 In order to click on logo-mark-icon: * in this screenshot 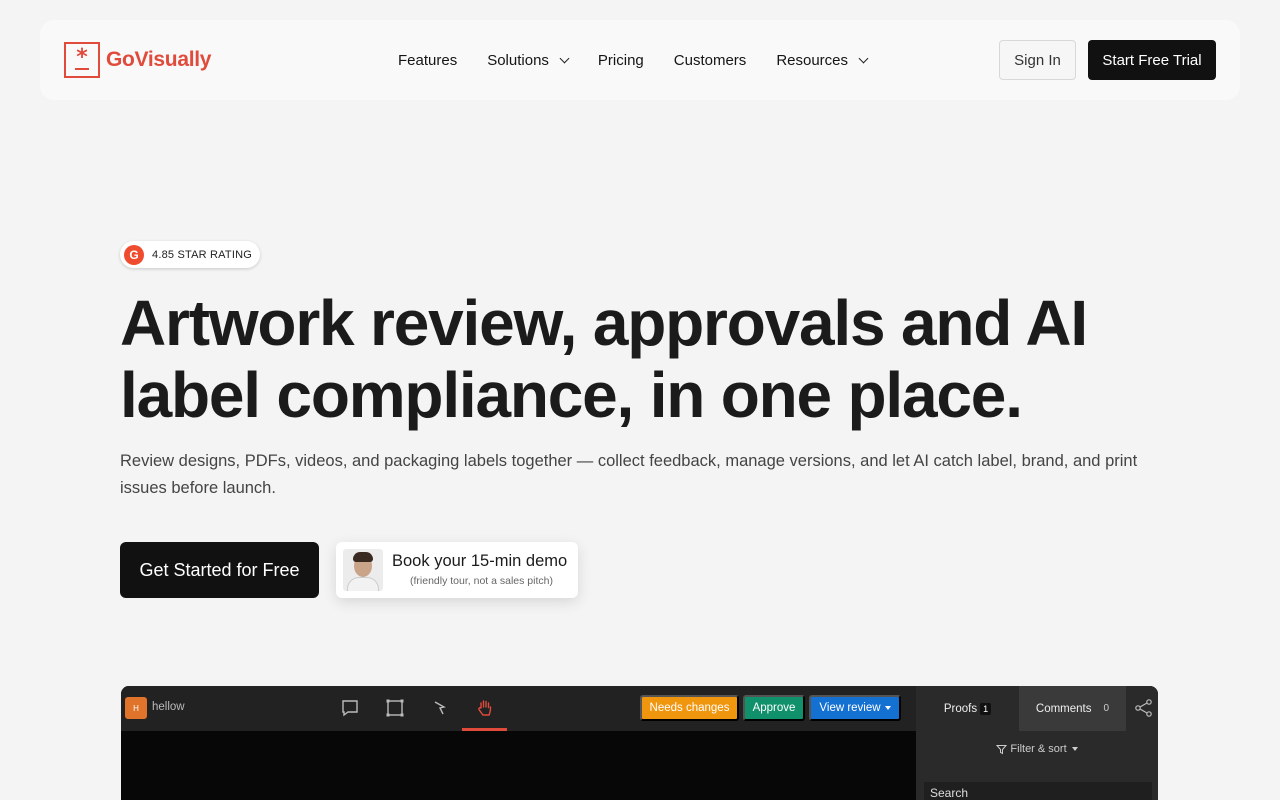, I will do `click(82, 60)`.